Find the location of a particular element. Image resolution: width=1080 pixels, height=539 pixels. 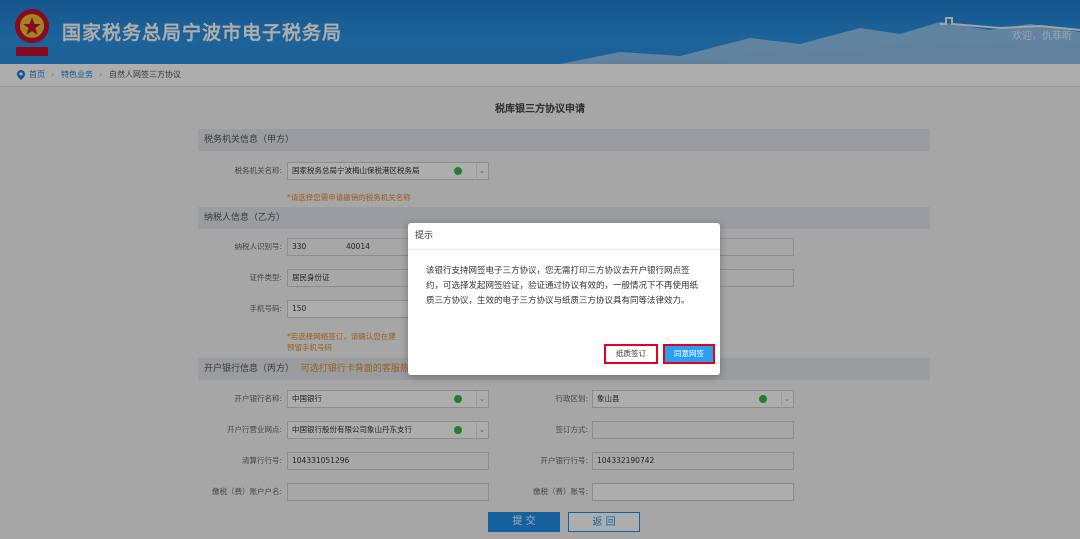

dialog-title: 提示 is located at coordinates (564, 236).